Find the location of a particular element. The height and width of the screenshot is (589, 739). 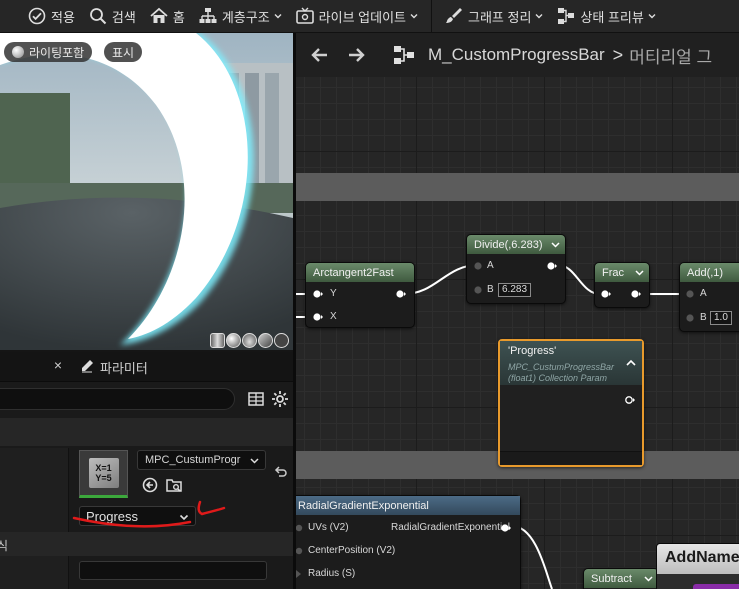

close-tab-button: × is located at coordinates (58, 365).